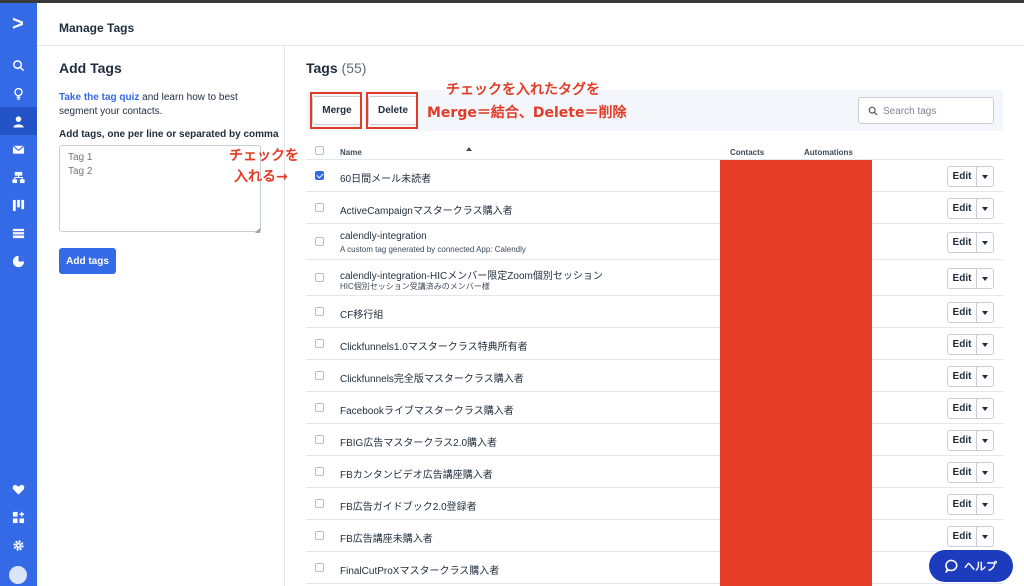 The width and height of the screenshot is (1024, 586). I want to click on logo-icon: >, so click(18, 24).